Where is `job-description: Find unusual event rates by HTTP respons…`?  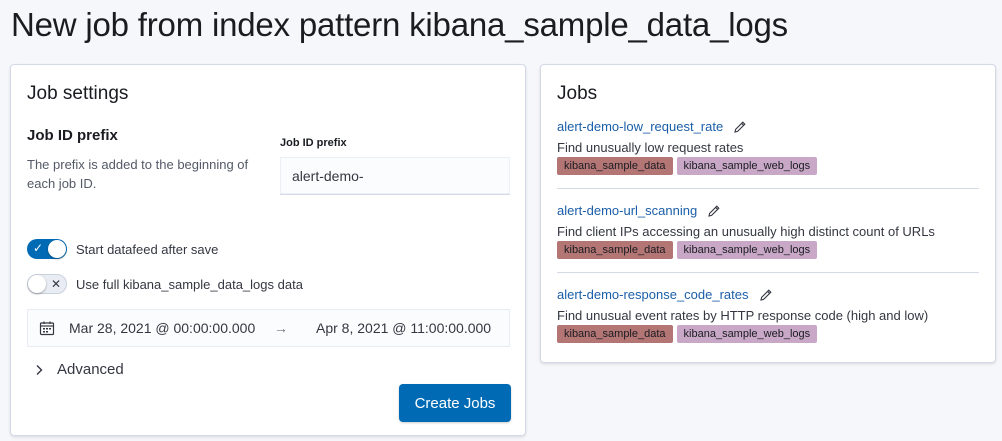
job-description: Find unusual event rates by HTTP respons… is located at coordinates (743, 315).